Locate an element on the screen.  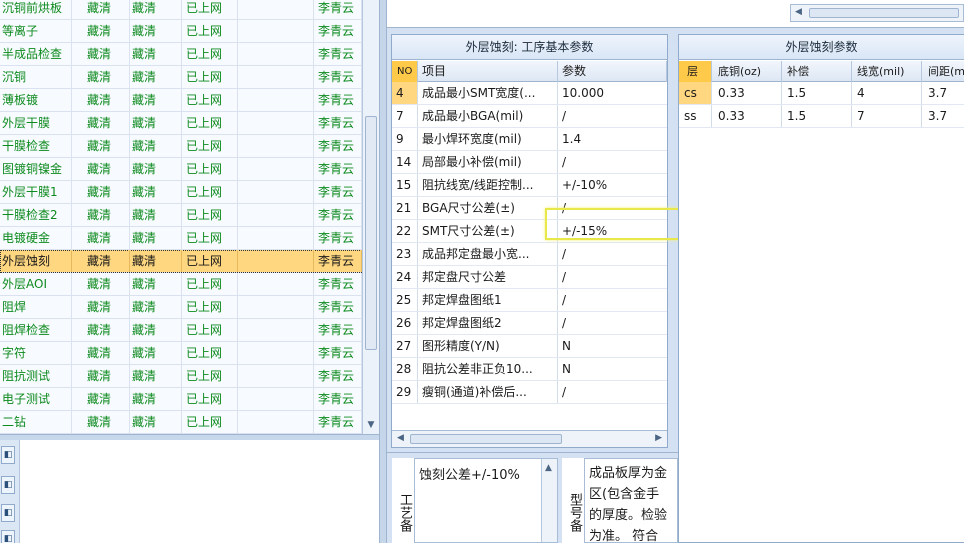
top-horizontal-scrollbar: ◀ is located at coordinates (877, 13).